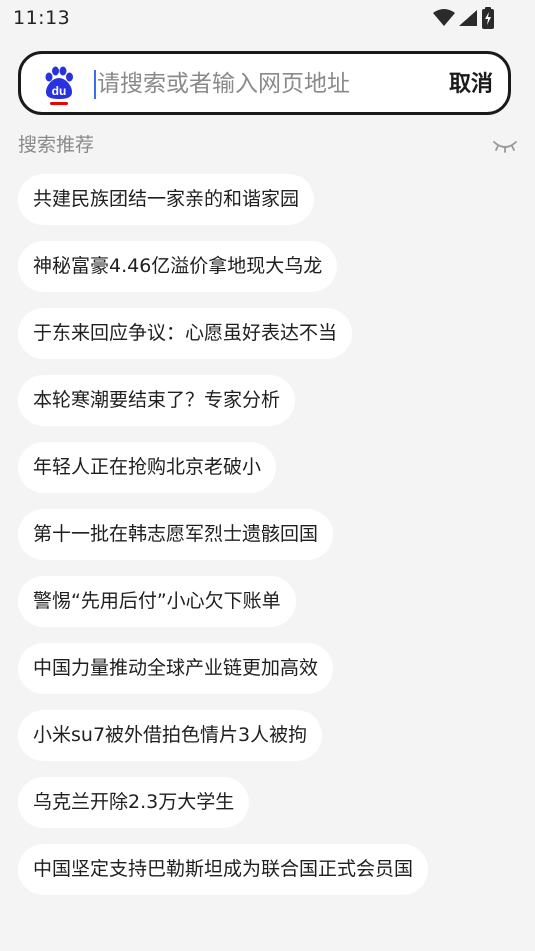 The height and width of the screenshot is (951, 535). Describe the element at coordinates (268, 145) in the screenshot. I see `recommendations-header: 搜索推荐` at that location.